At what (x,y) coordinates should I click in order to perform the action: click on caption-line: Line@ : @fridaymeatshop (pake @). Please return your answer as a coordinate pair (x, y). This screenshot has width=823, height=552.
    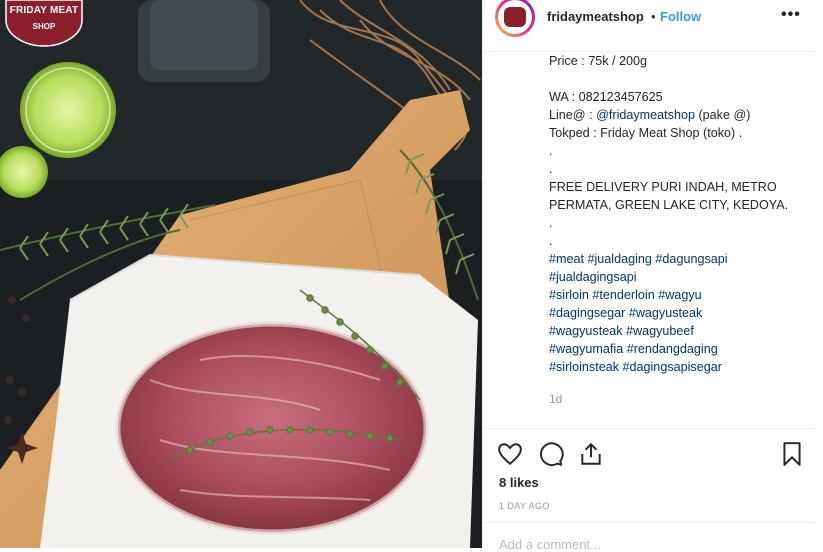
    Looking at the image, I should click on (680, 115).